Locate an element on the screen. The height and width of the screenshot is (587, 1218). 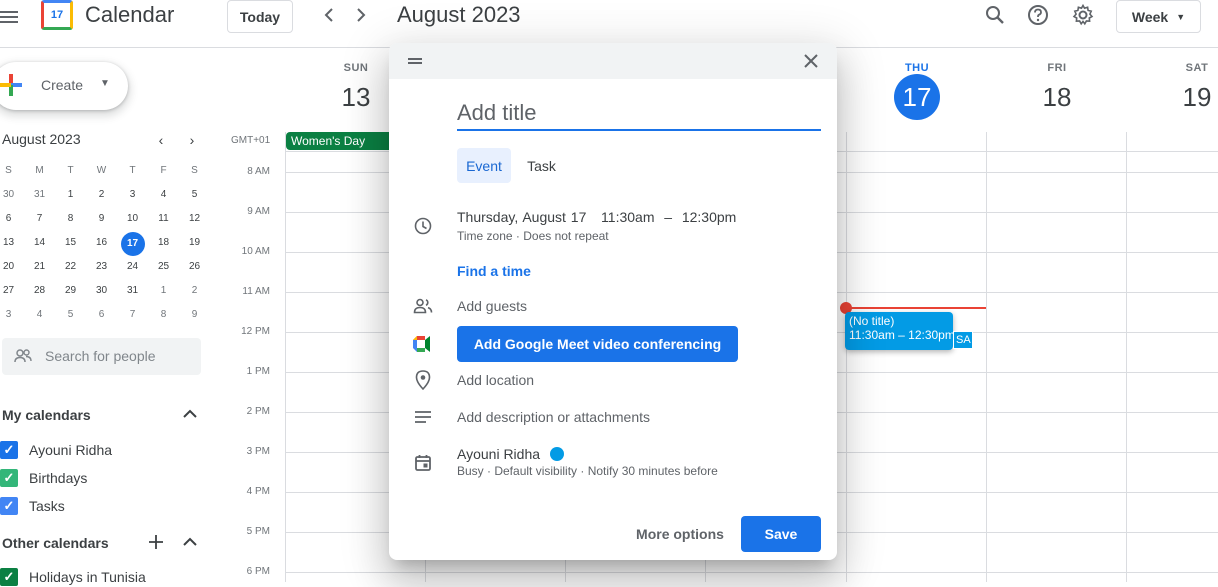
add-calendar-icon is located at coordinates (156, 542).